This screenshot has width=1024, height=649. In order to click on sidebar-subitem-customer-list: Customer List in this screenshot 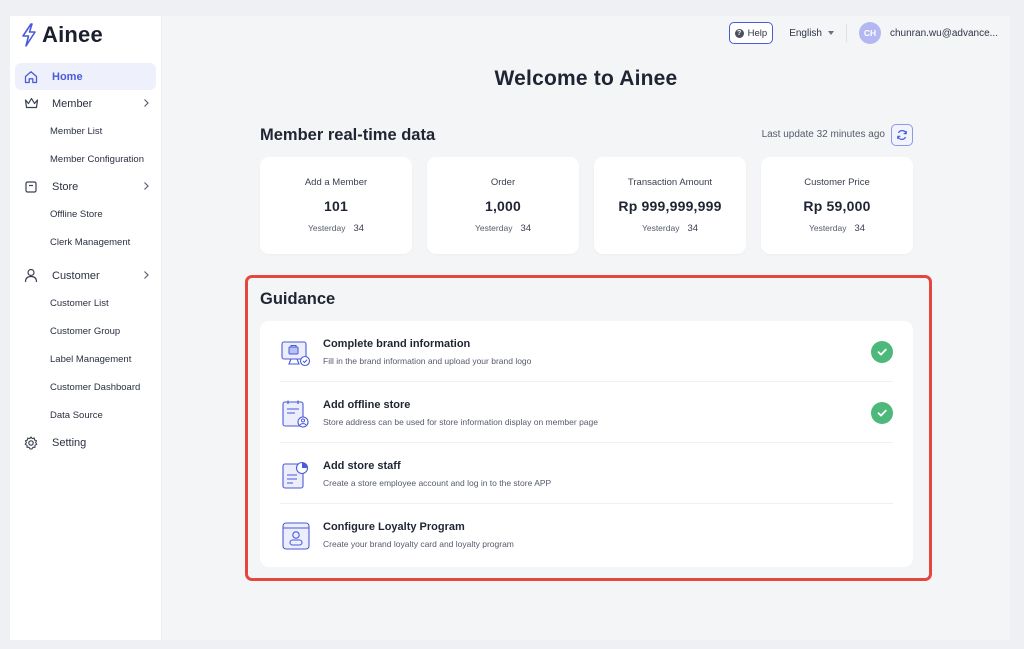, I will do `click(85, 303)`.